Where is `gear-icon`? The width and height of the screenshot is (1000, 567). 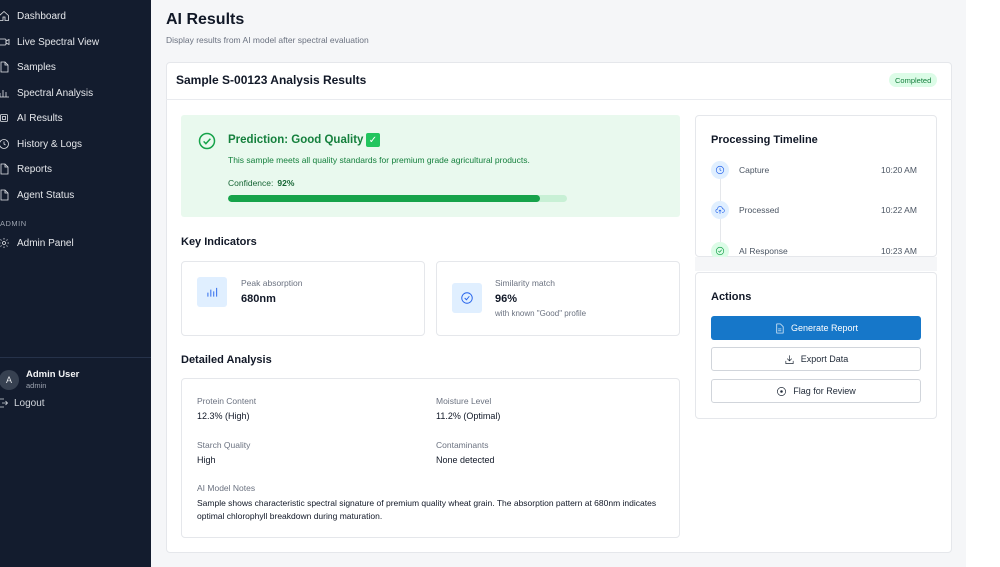 gear-icon is located at coordinates (5, 243).